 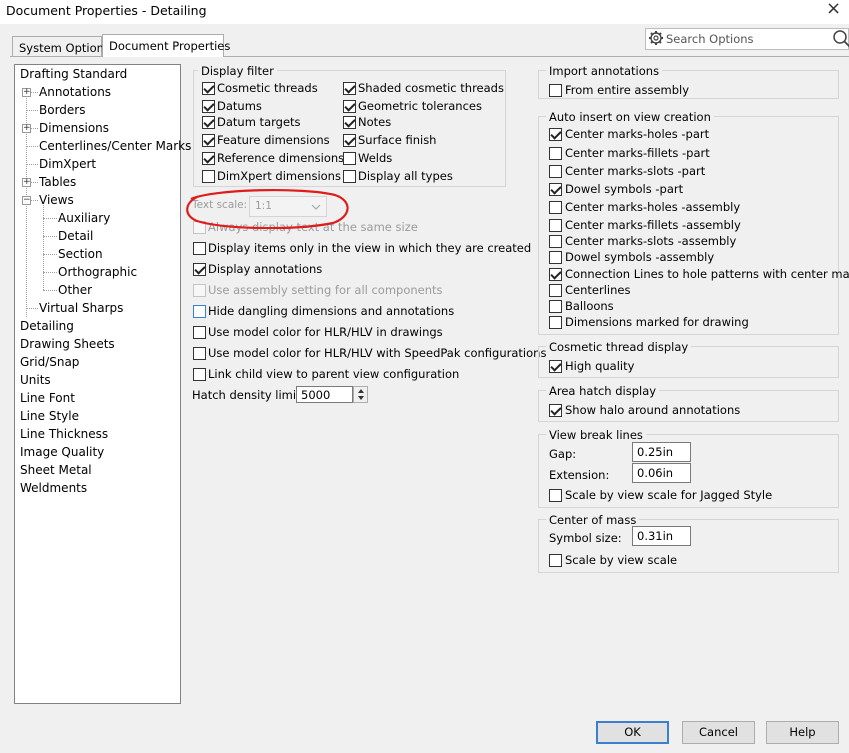 What do you see at coordinates (555, 257) in the screenshot?
I see `dowel-assembly-checkbox` at bounding box center [555, 257].